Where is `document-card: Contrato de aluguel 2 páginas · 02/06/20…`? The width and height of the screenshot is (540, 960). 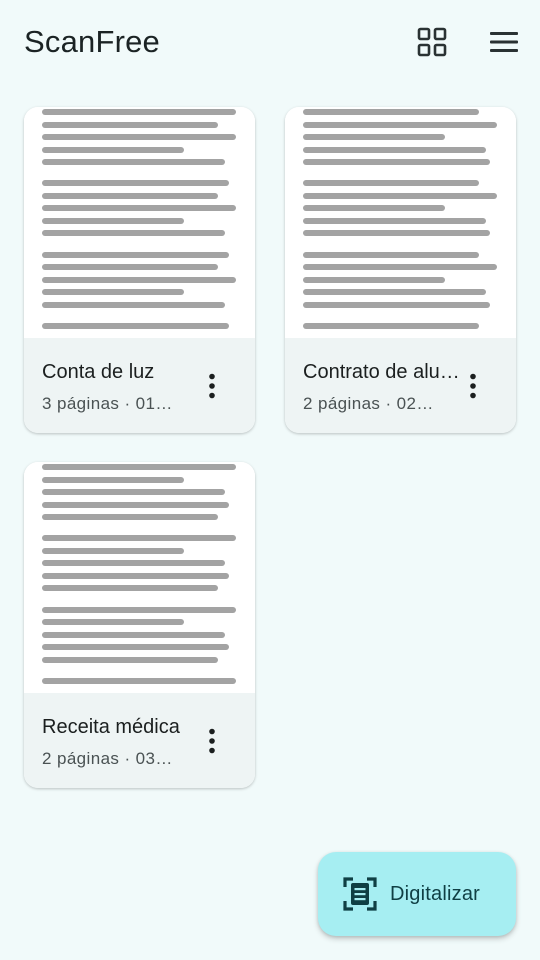
document-card: Contrato de aluguel 2 páginas · 02/06/20… is located at coordinates (400, 270).